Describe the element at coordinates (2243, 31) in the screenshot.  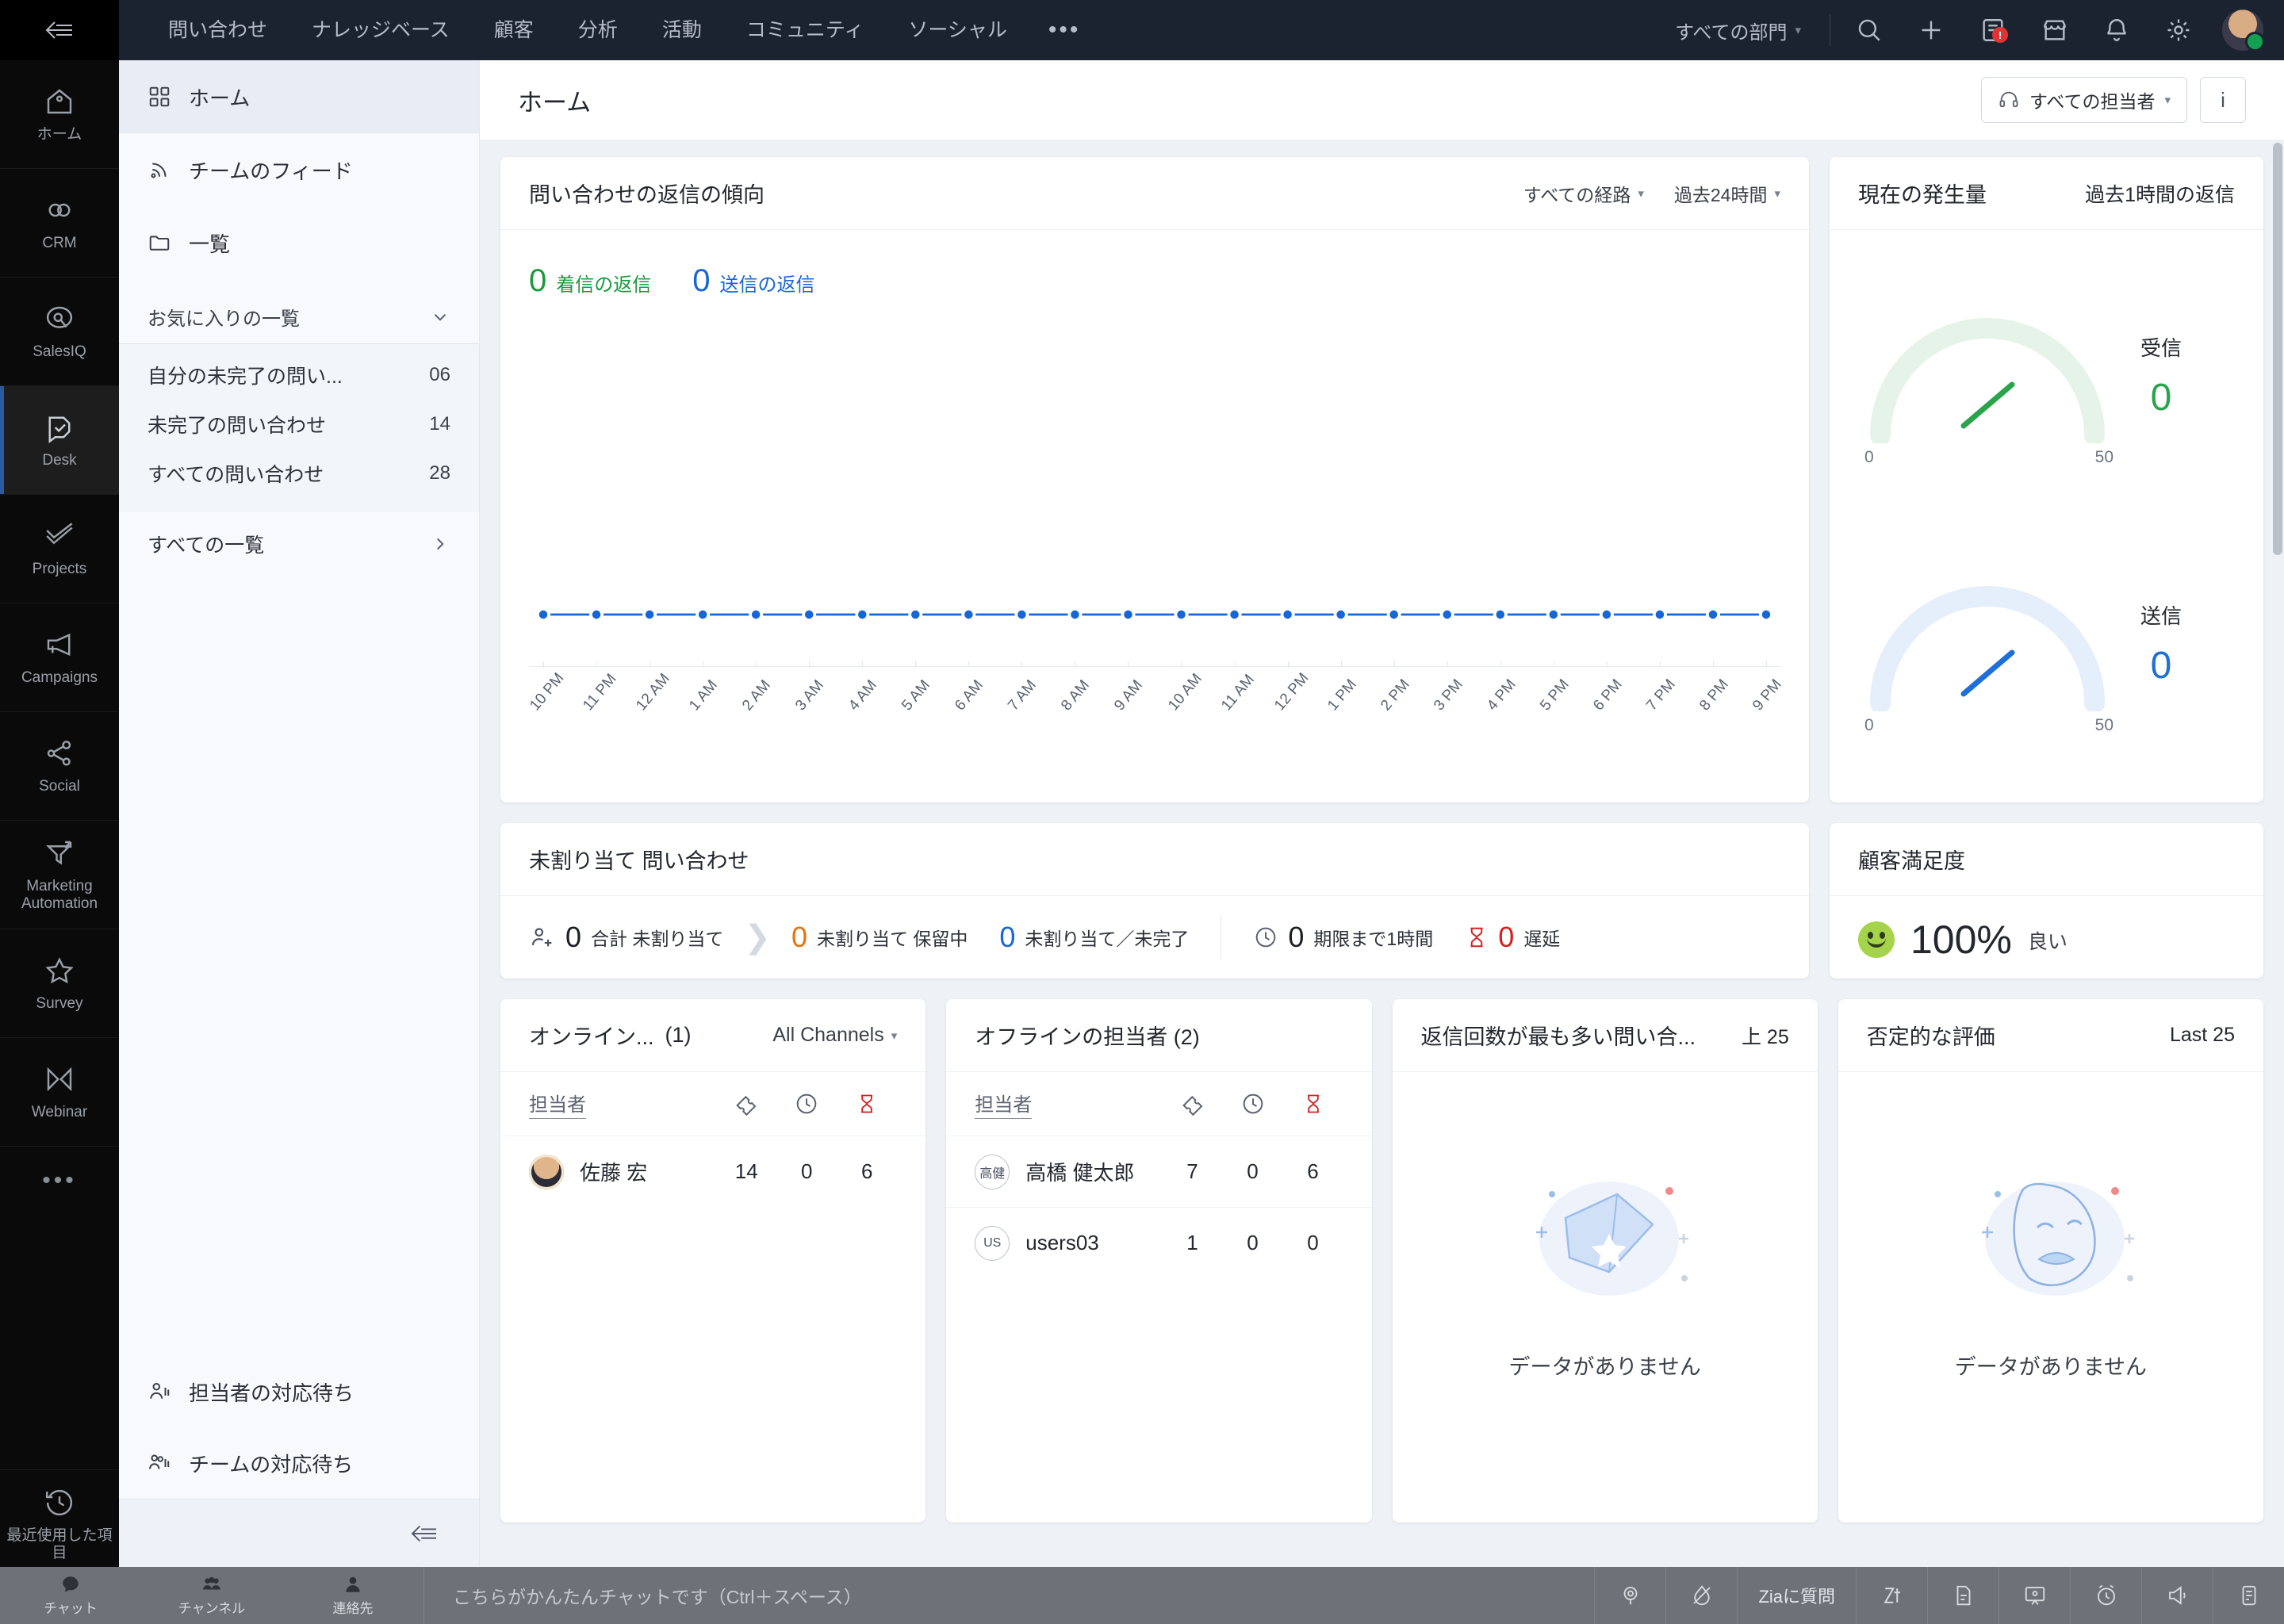
I see `avatar` at that location.